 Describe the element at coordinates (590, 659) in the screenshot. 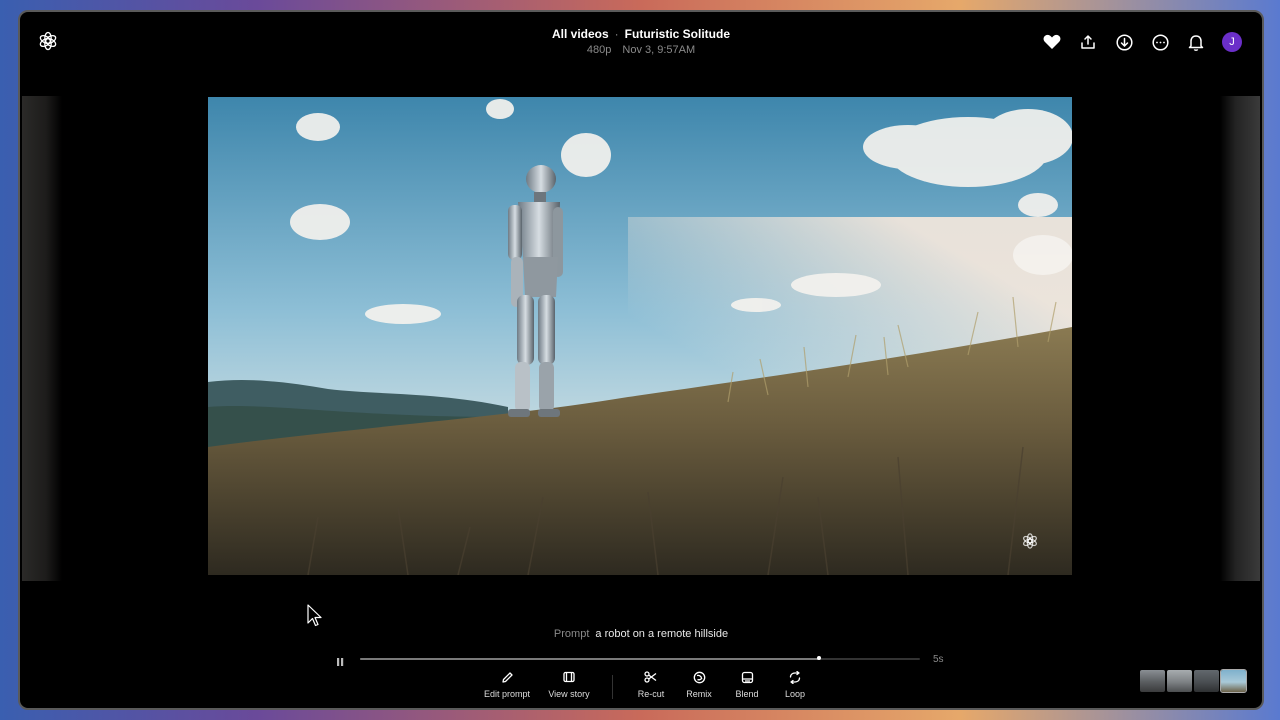

I see `timeline-progress` at that location.